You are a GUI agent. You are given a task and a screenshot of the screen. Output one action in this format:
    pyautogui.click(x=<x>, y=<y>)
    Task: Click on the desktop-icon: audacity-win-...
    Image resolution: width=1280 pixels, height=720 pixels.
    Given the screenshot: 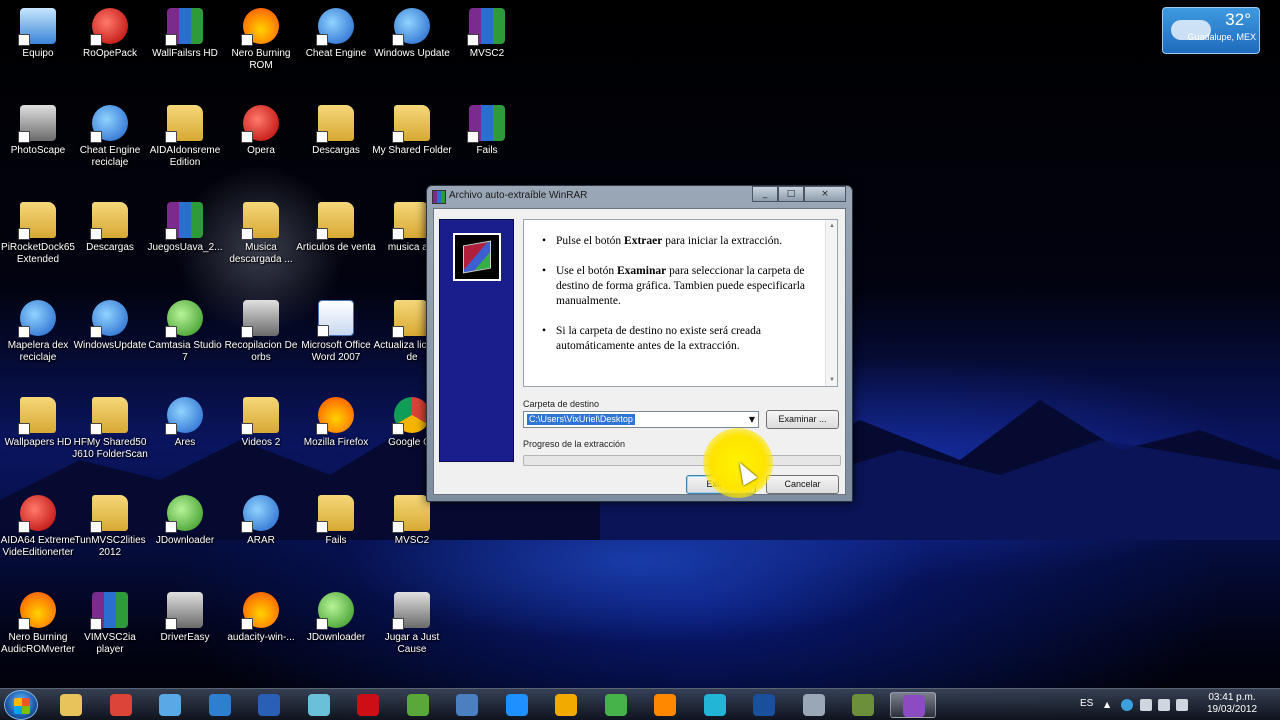 What is the action you would take?
    pyautogui.click(x=261, y=616)
    